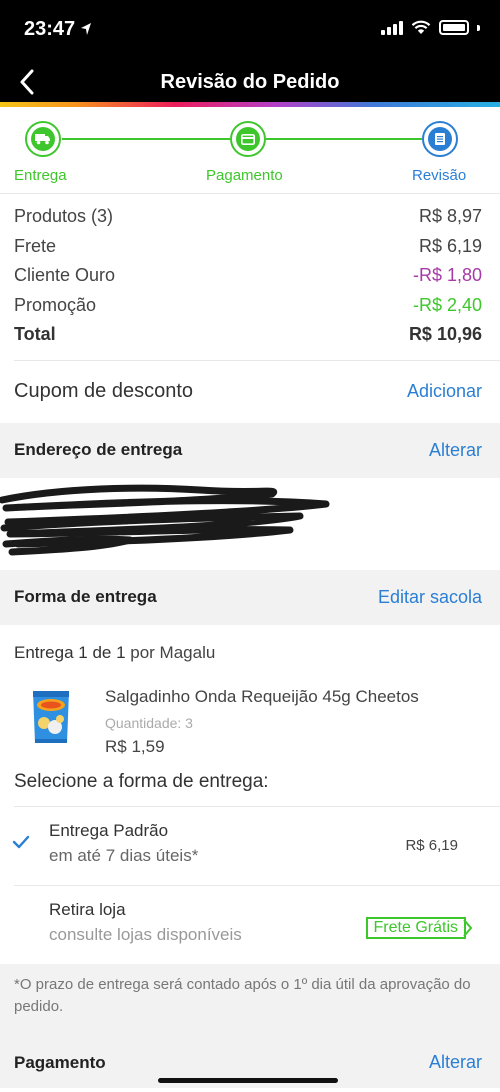  What do you see at coordinates (450, 245) in the screenshot?
I see `summary-value: R$ 6,19` at bounding box center [450, 245].